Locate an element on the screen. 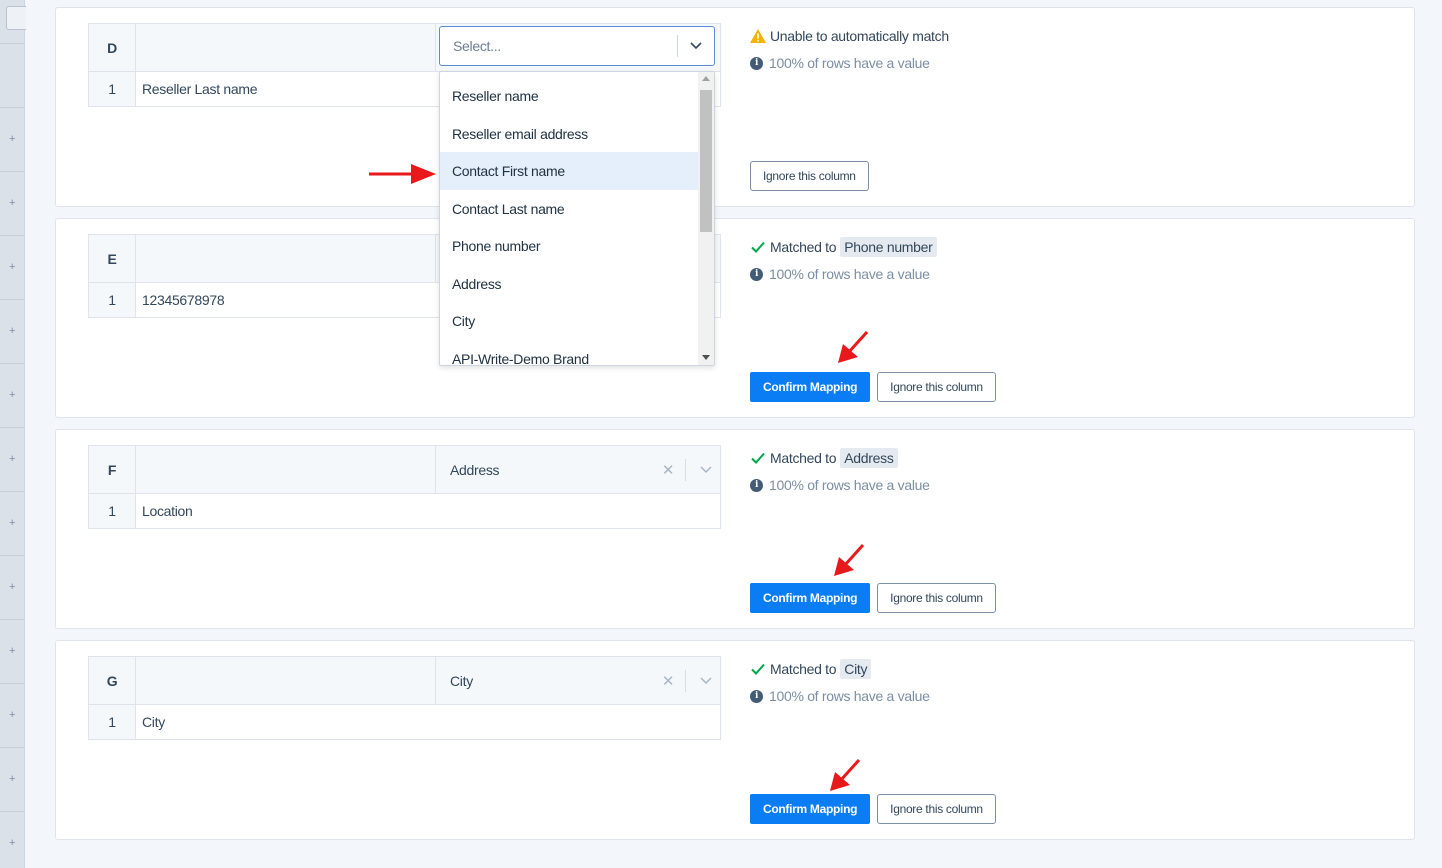 The height and width of the screenshot is (868, 1442). property-select-active is located at coordinates (577, 46).